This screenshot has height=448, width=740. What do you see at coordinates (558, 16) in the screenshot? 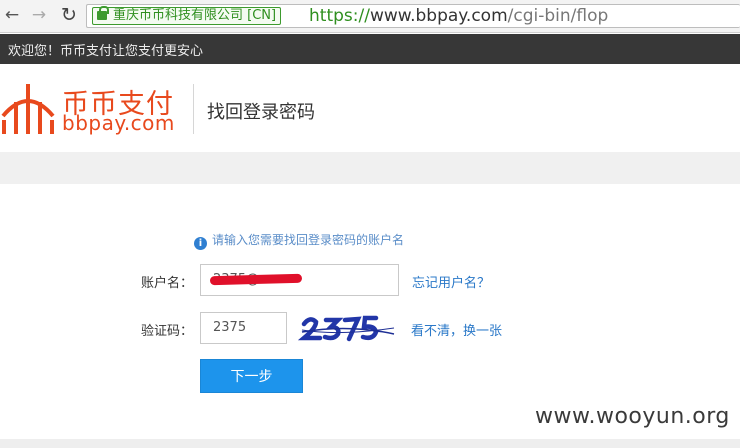
I see `url-path: /cgi-bin/flop` at bounding box center [558, 16].